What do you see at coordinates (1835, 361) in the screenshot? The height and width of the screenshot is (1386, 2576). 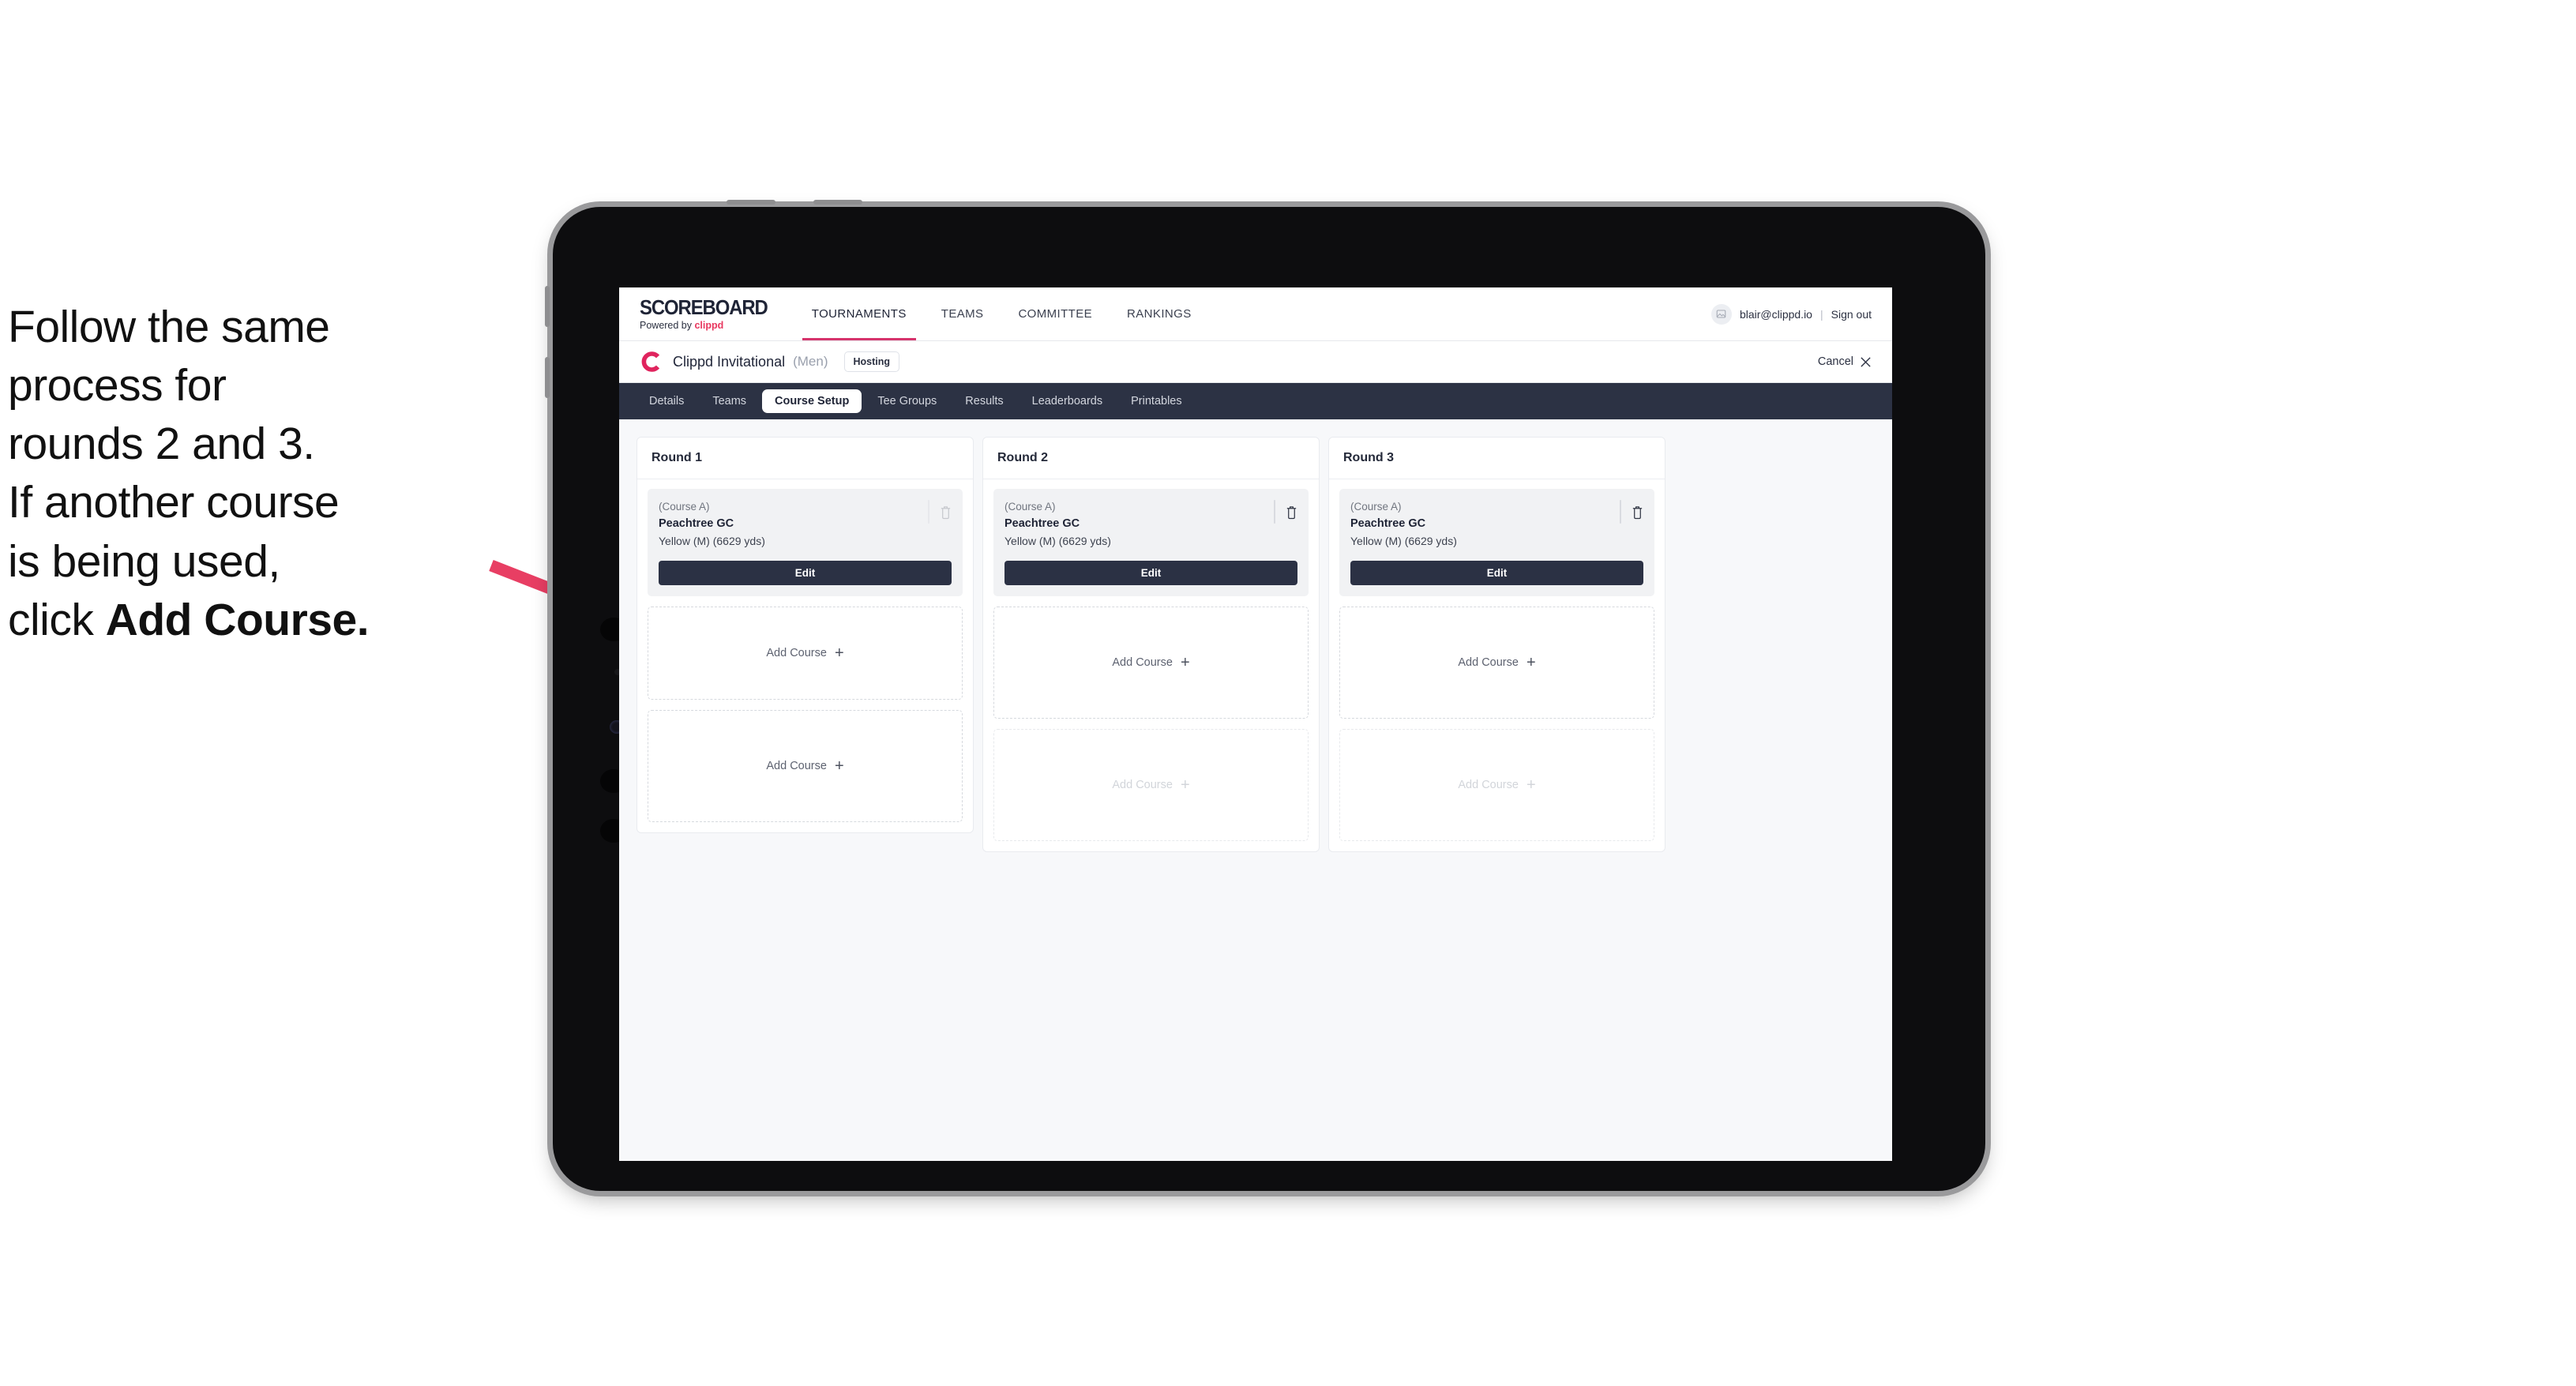 I see `cancel-label: Cancel` at bounding box center [1835, 361].